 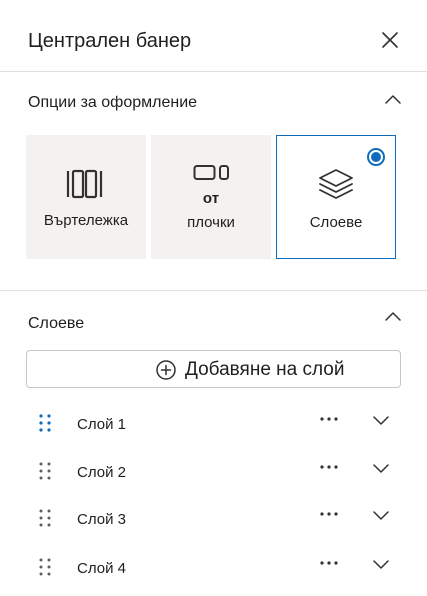 What do you see at coordinates (166, 370) in the screenshot?
I see `add-circle-icon` at bounding box center [166, 370].